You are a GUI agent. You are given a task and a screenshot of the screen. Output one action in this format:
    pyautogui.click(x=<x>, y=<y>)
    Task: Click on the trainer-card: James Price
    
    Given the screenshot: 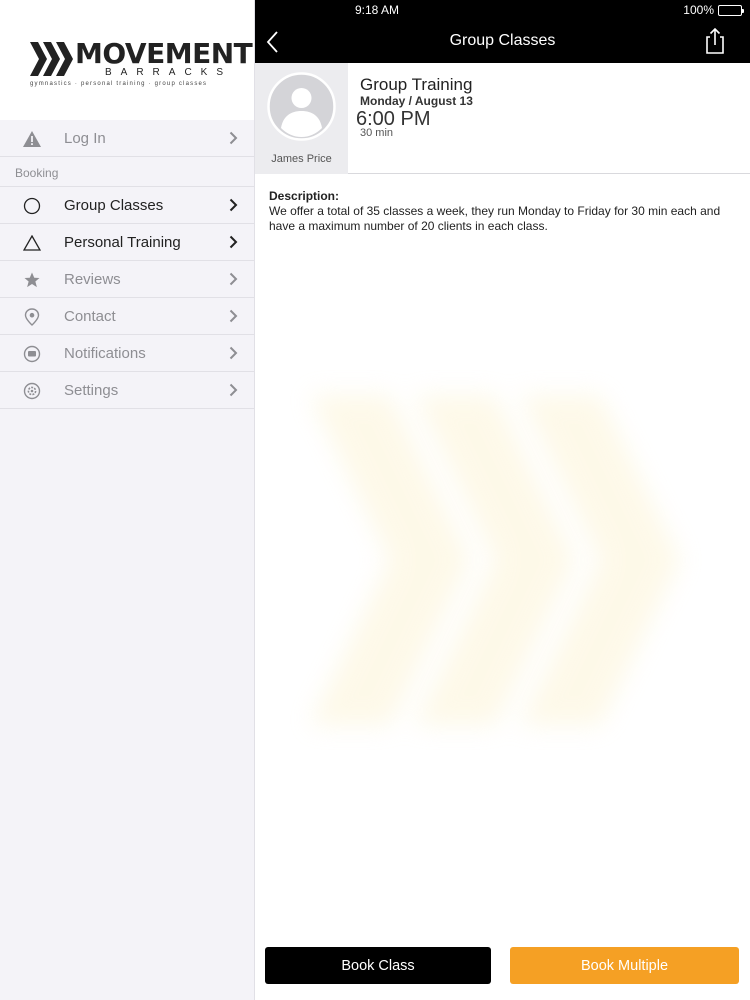 What is the action you would take?
    pyautogui.click(x=301, y=118)
    